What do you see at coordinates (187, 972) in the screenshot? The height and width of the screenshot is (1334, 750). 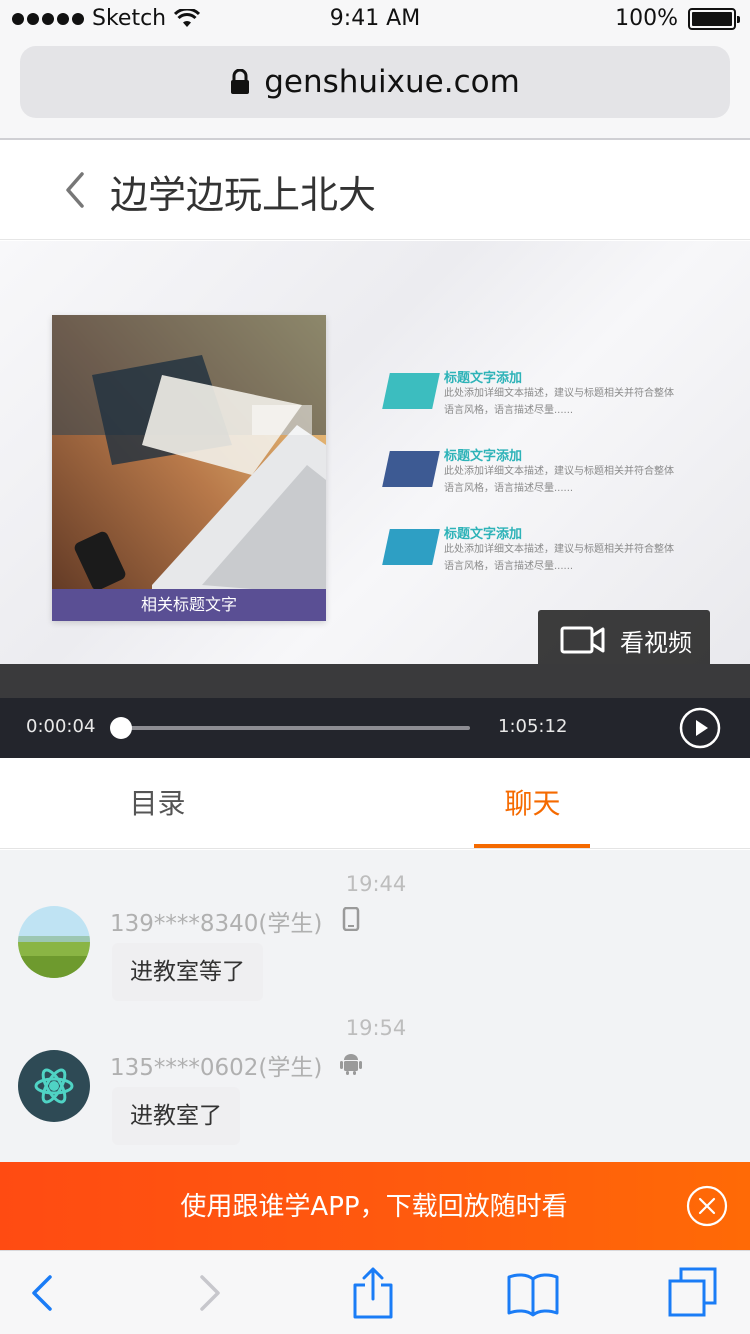 I see `message-bubble: 进教室等了` at bounding box center [187, 972].